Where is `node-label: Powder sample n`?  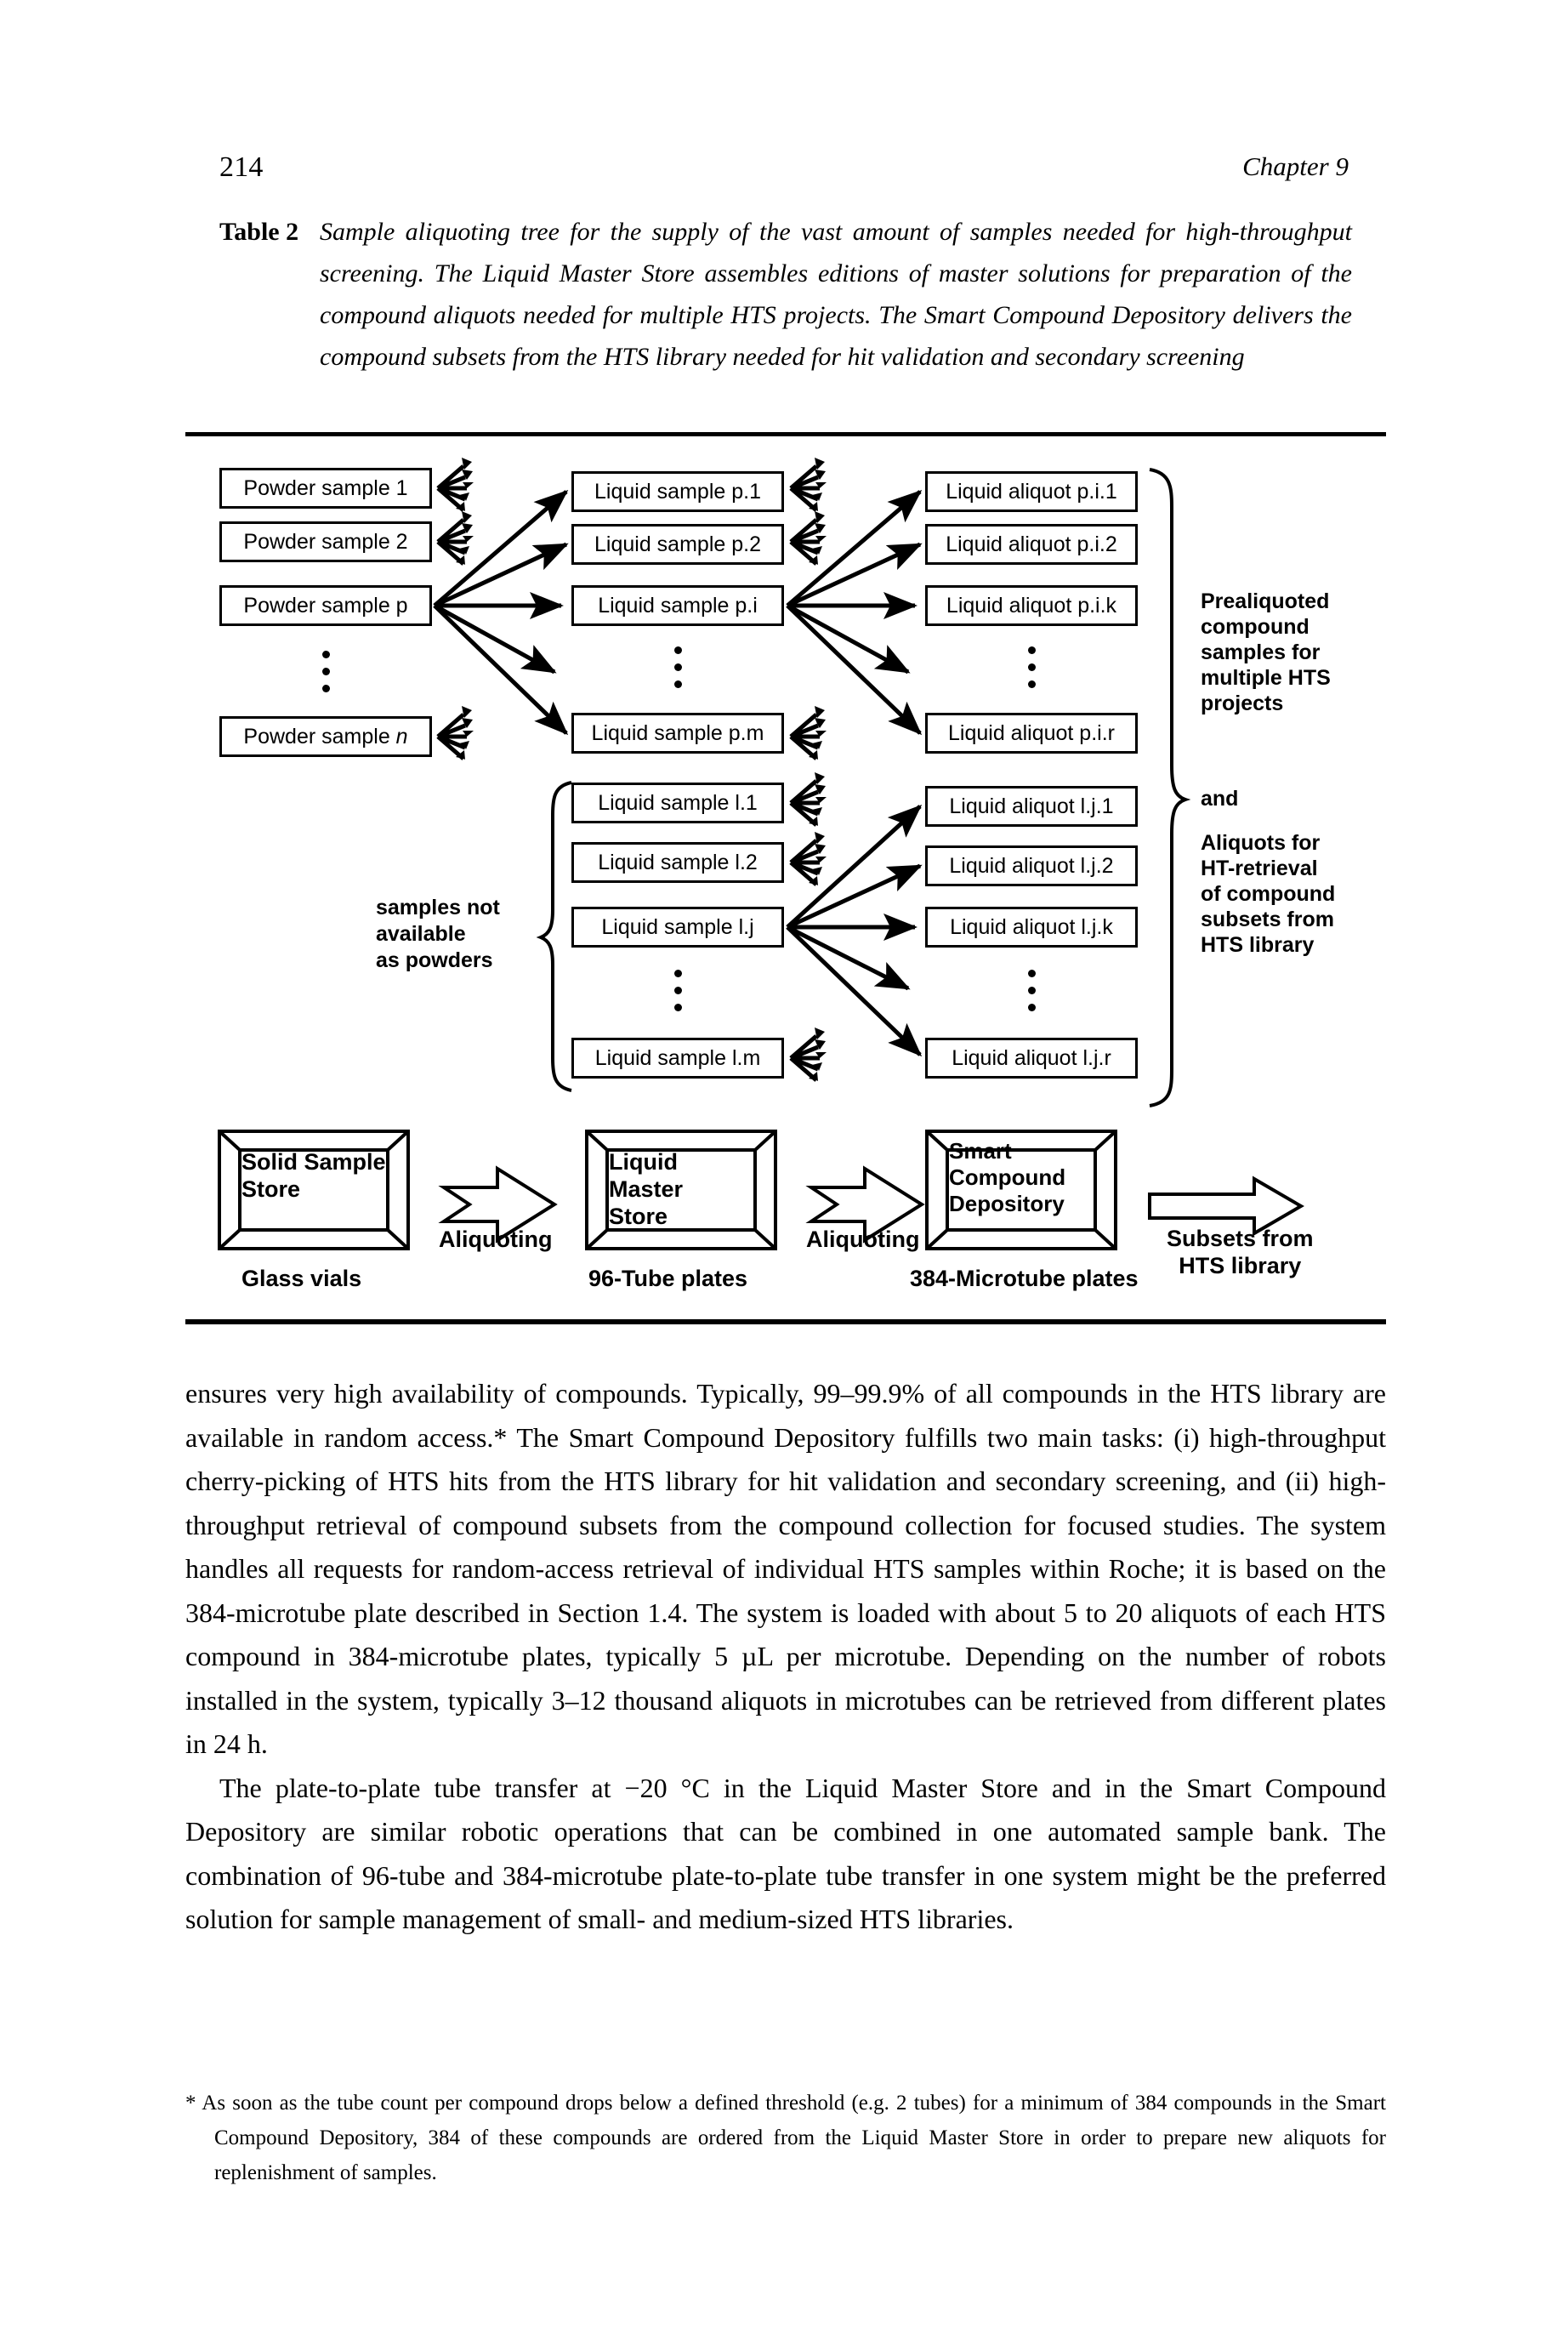
node-label: Powder sample n is located at coordinates (325, 736).